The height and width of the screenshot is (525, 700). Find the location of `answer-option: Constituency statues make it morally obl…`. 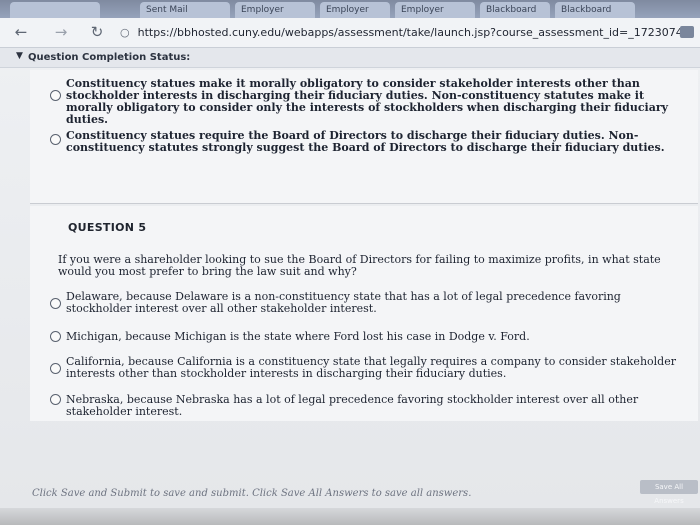

answer-option: Constituency statues make it morally obl… is located at coordinates (364, 101).